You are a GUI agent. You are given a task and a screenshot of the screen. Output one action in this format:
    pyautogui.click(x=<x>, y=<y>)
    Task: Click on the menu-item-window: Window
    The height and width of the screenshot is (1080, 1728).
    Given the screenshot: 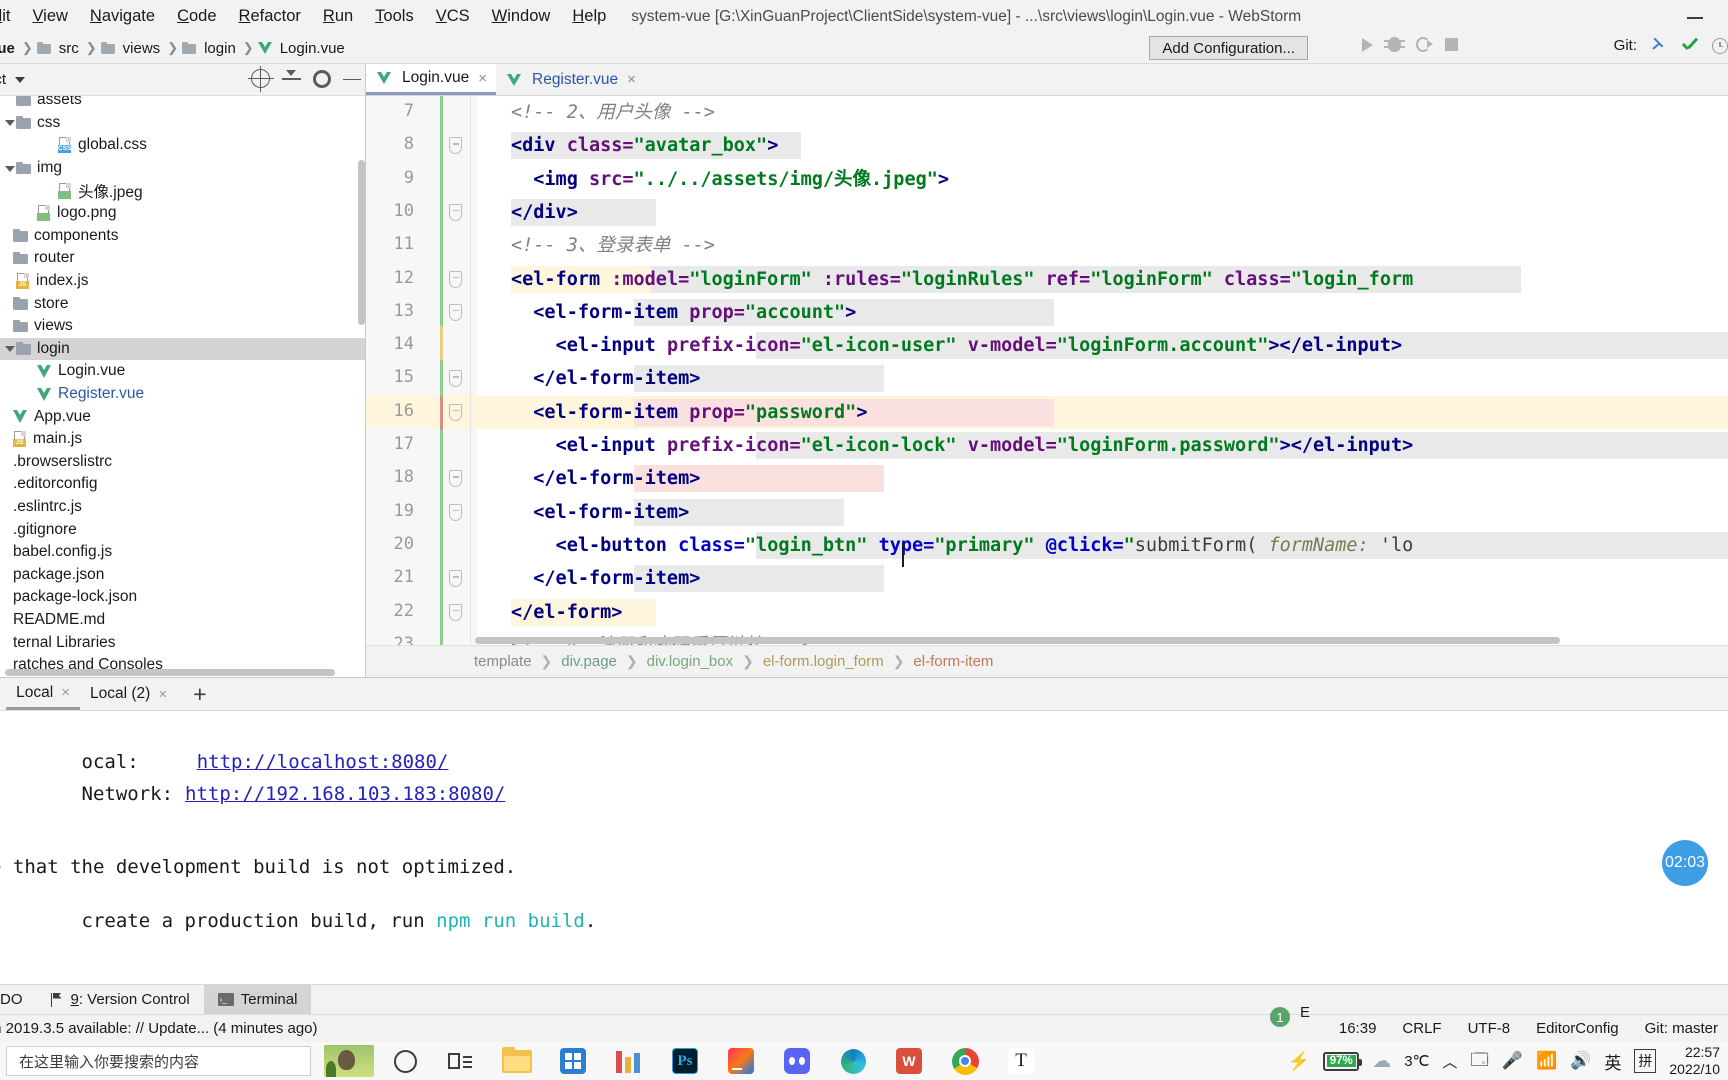 What is the action you would take?
    pyautogui.click(x=521, y=16)
    